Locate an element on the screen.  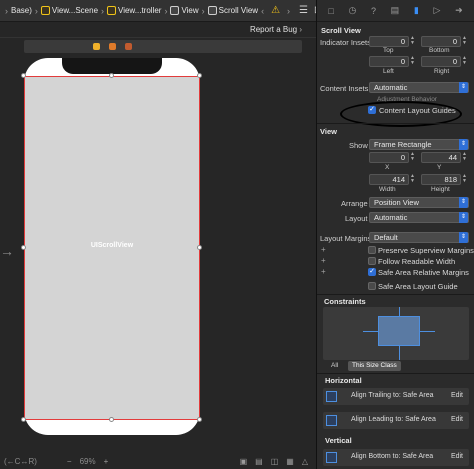
layout-margins-label: Layout Margins is located at coordinates (346, 238).